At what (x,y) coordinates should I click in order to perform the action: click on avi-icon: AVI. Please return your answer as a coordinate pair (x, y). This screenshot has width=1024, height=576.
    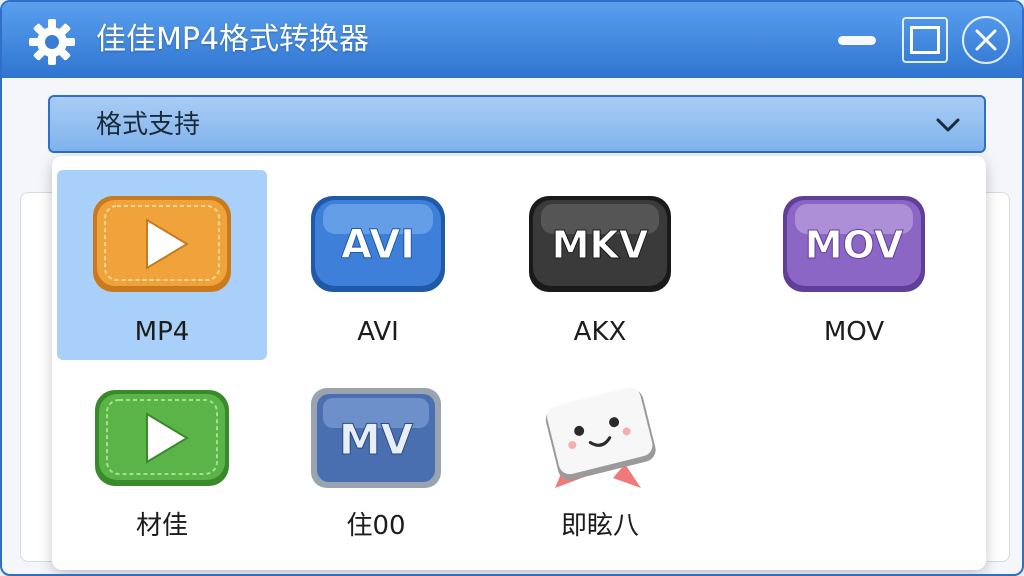
    Looking at the image, I should click on (378, 244).